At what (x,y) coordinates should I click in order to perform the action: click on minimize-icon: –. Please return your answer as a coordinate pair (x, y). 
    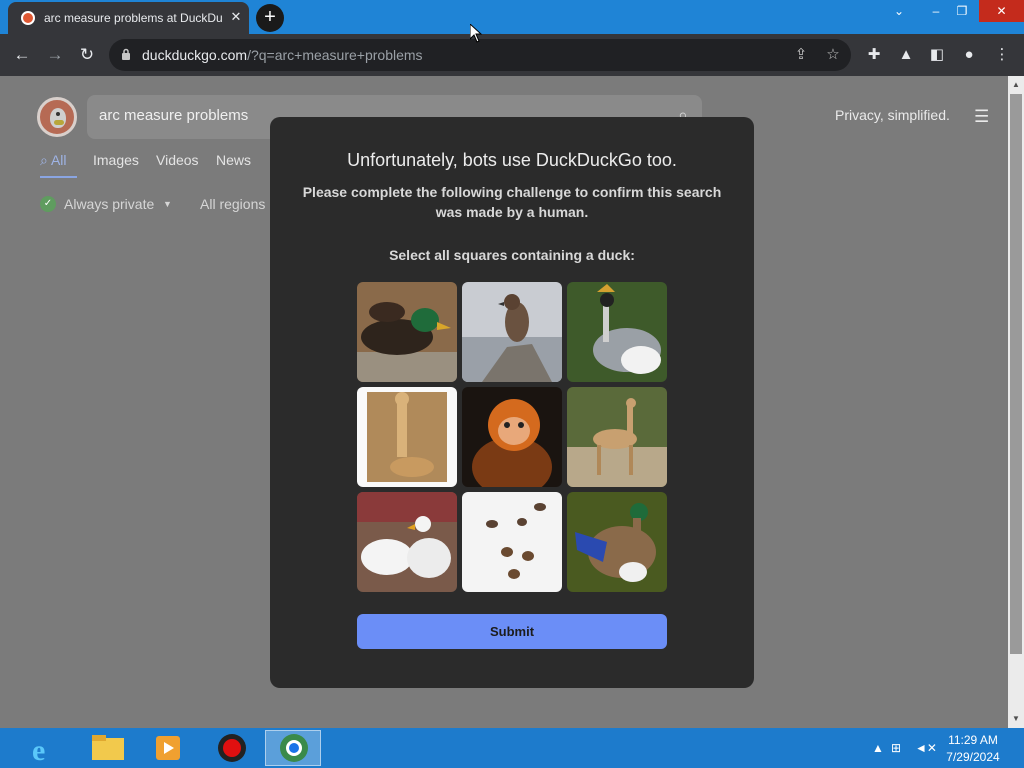
    Looking at the image, I should click on (936, 11).